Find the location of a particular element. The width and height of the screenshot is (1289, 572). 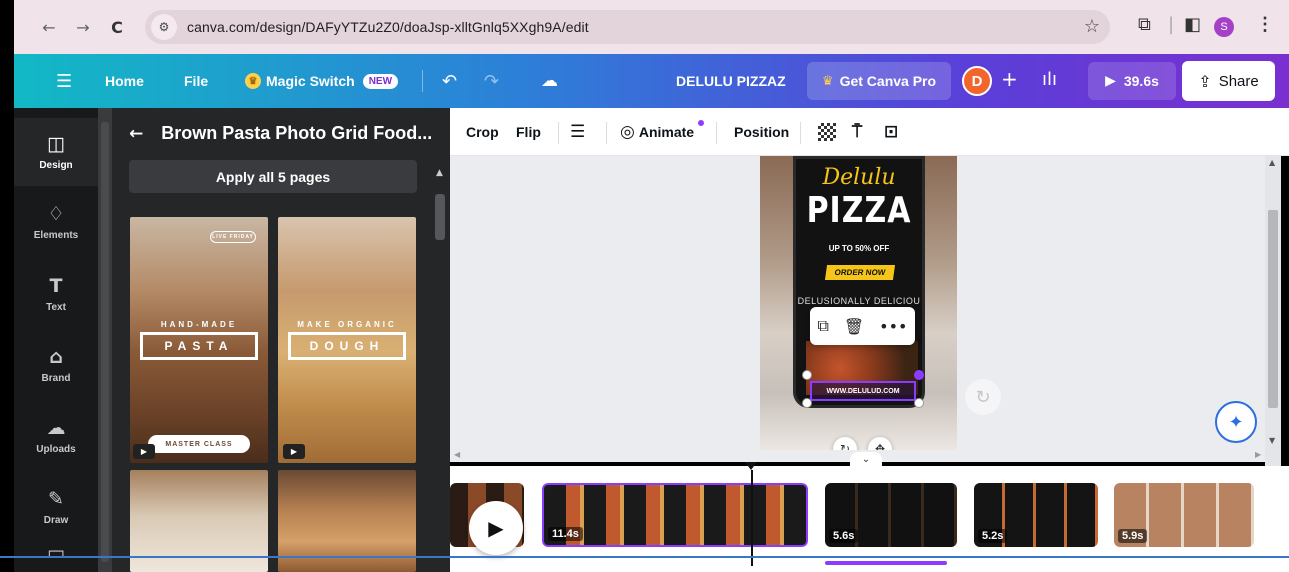

undo-icon: ↶ is located at coordinates (449, 81).